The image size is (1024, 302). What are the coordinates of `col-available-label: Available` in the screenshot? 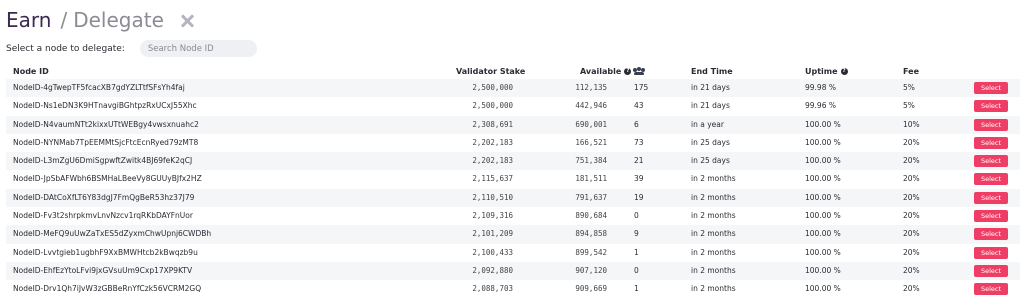 It's located at (601, 71).